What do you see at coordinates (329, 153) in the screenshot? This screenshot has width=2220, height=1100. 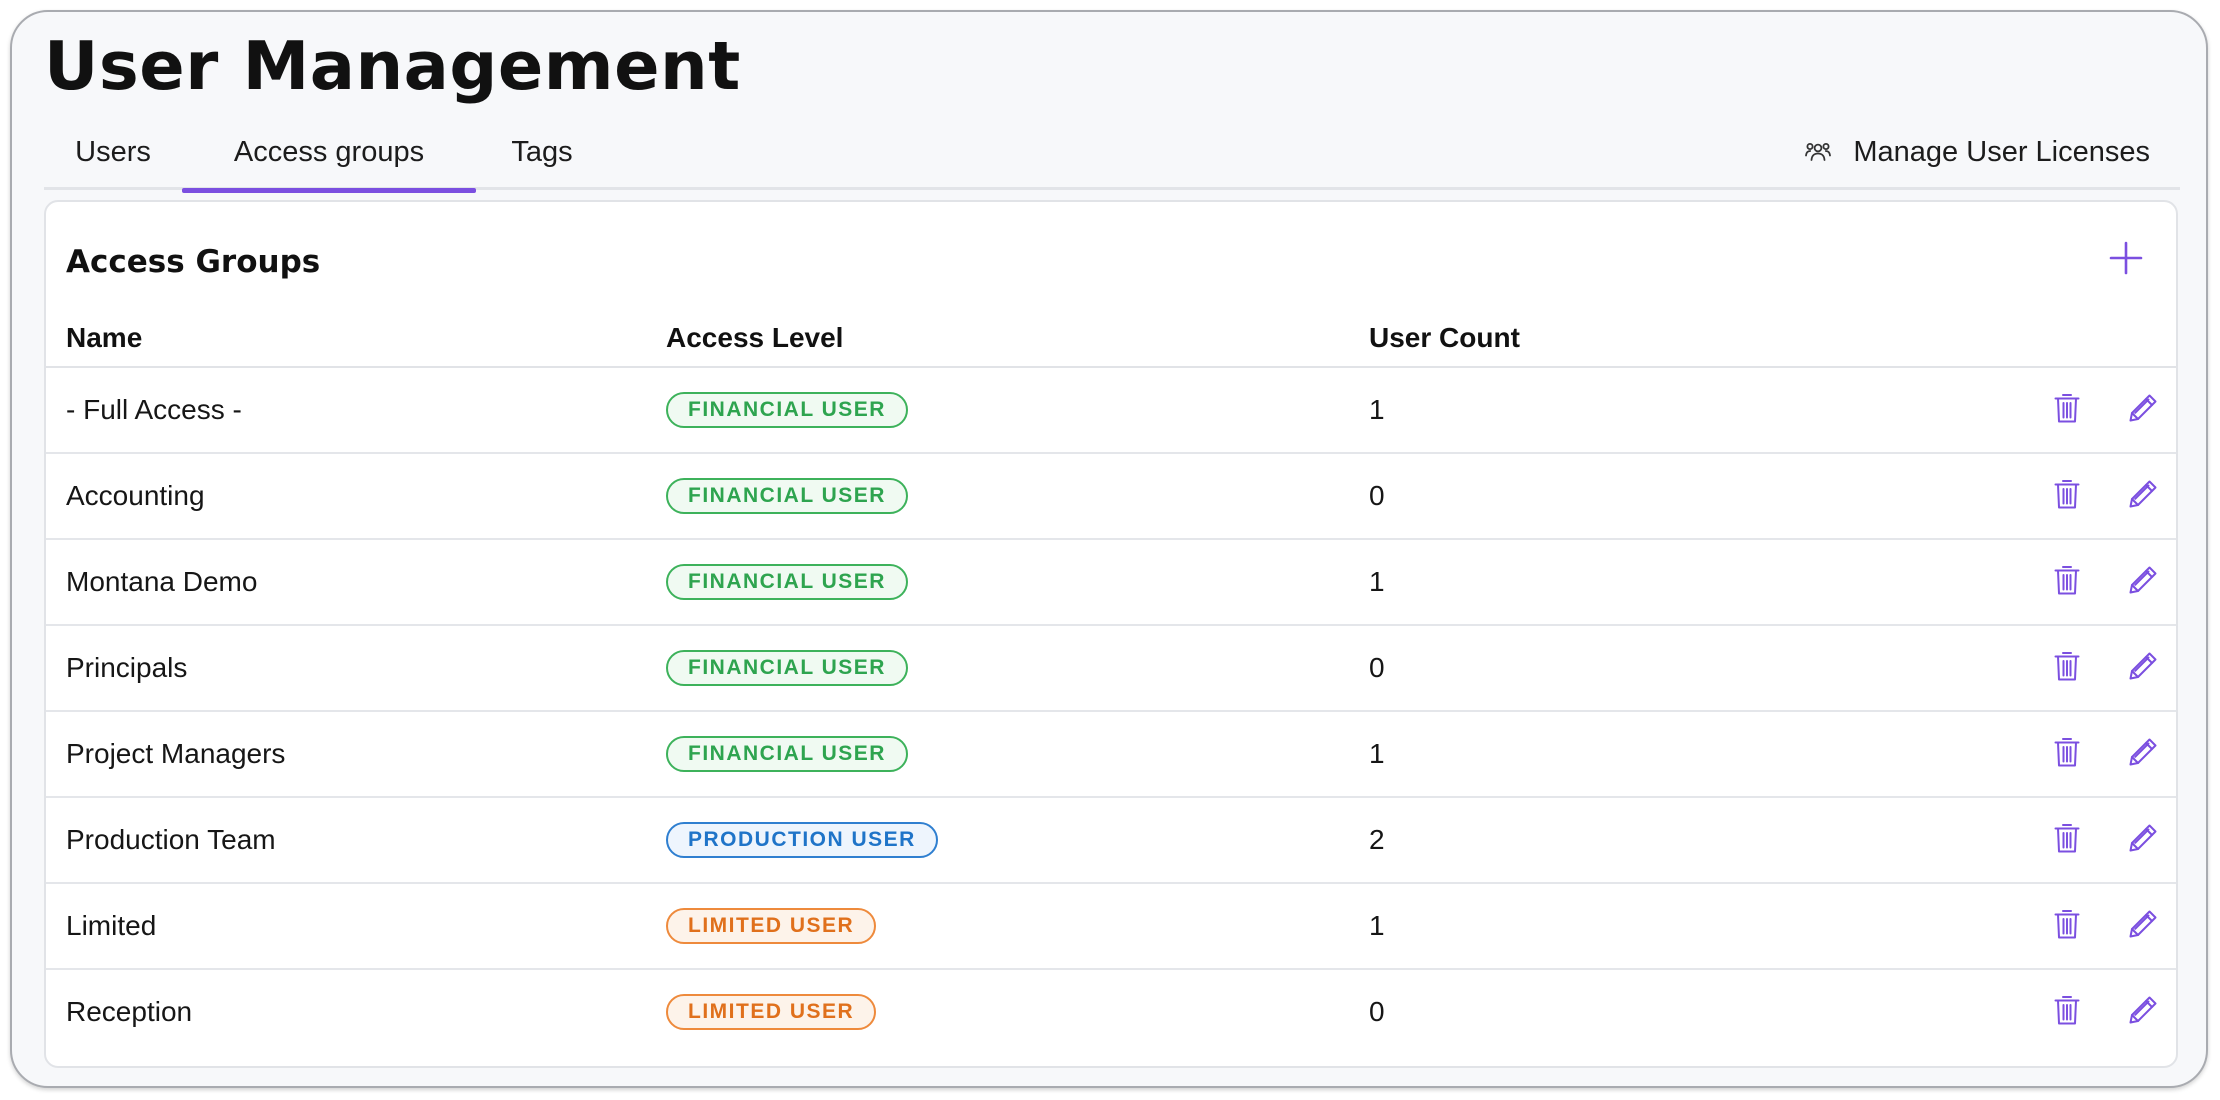 I see `tab-access-groups: Access groups` at bounding box center [329, 153].